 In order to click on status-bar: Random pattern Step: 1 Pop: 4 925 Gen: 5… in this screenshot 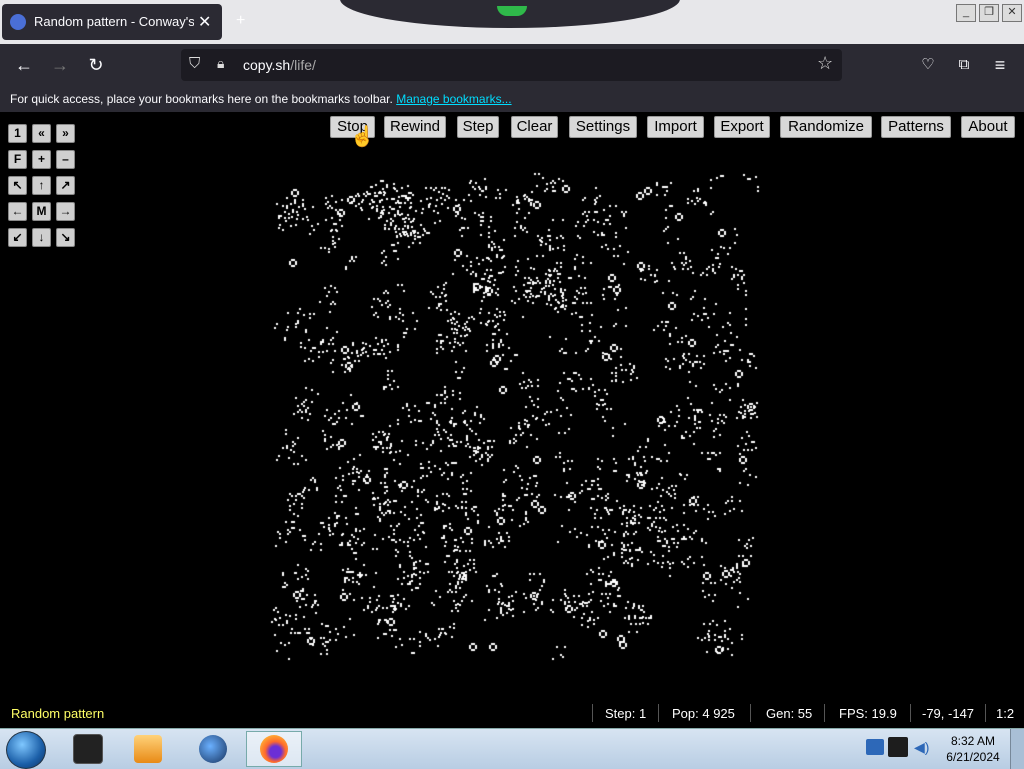, I will do `click(512, 713)`.